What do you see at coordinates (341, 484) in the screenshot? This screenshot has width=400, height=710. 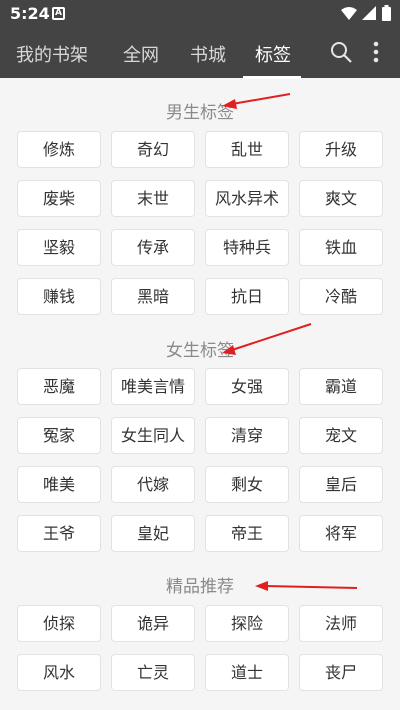 I see `tag-button: 皇后` at bounding box center [341, 484].